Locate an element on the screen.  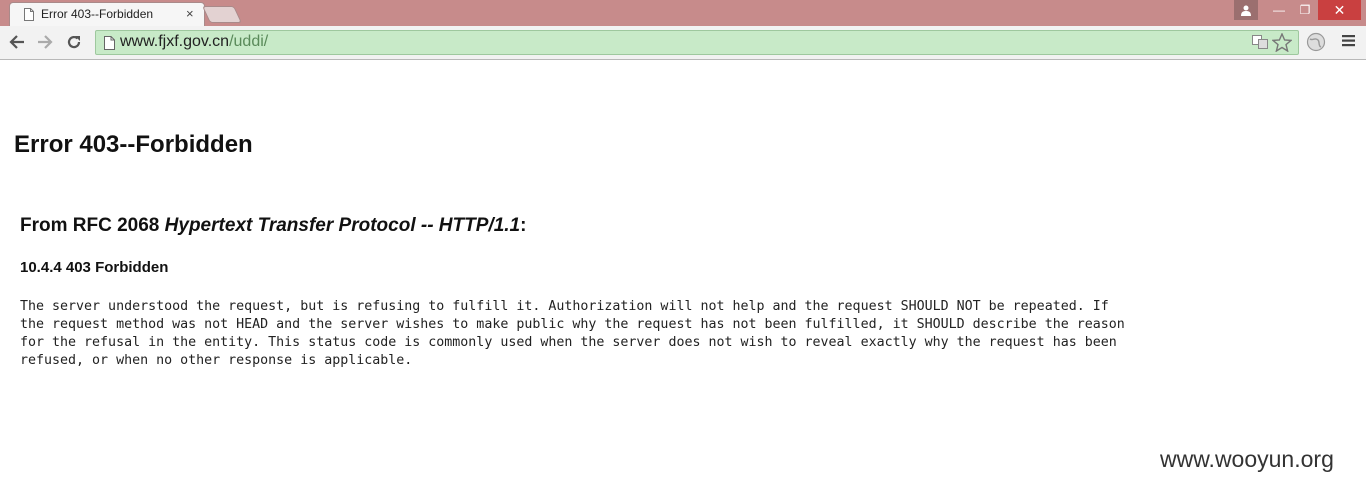
forward-button is located at coordinates (45, 42).